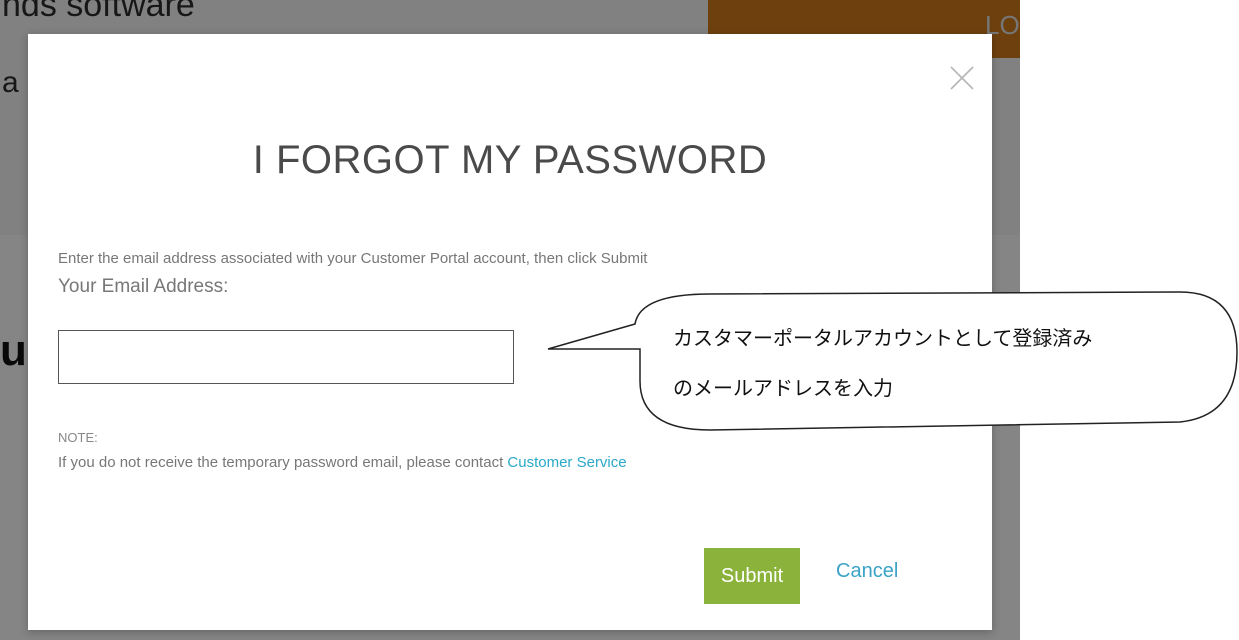 This screenshot has width=1239, height=640. I want to click on email-label: Your Email Address:, so click(143, 286).